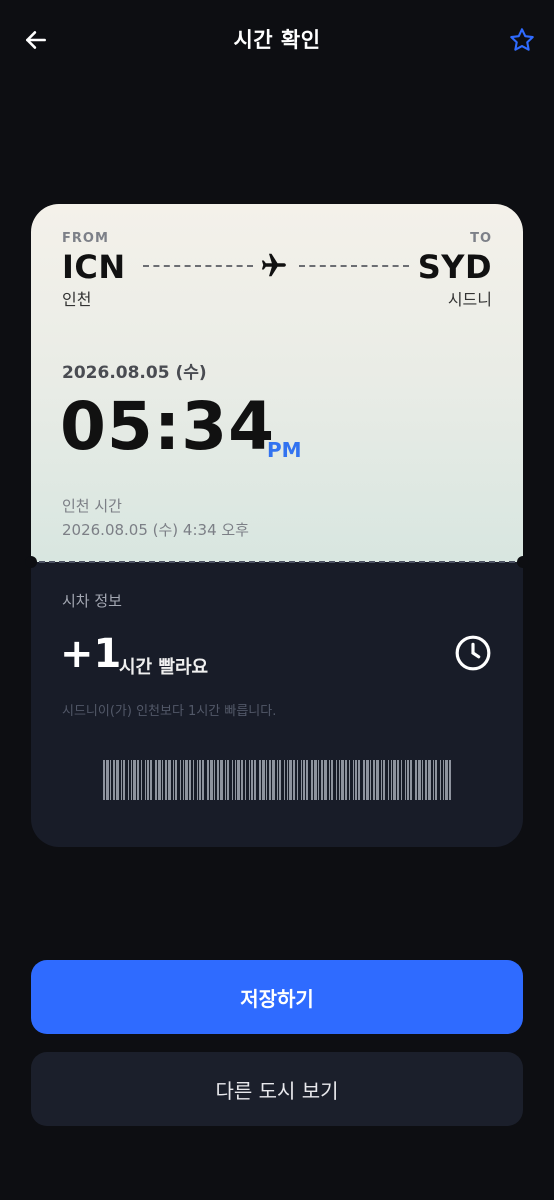 This screenshot has width=554, height=1200. I want to click on time-diff-description: 시드니이(가) 인천보다 1시간 빠릅니다., so click(169, 711).